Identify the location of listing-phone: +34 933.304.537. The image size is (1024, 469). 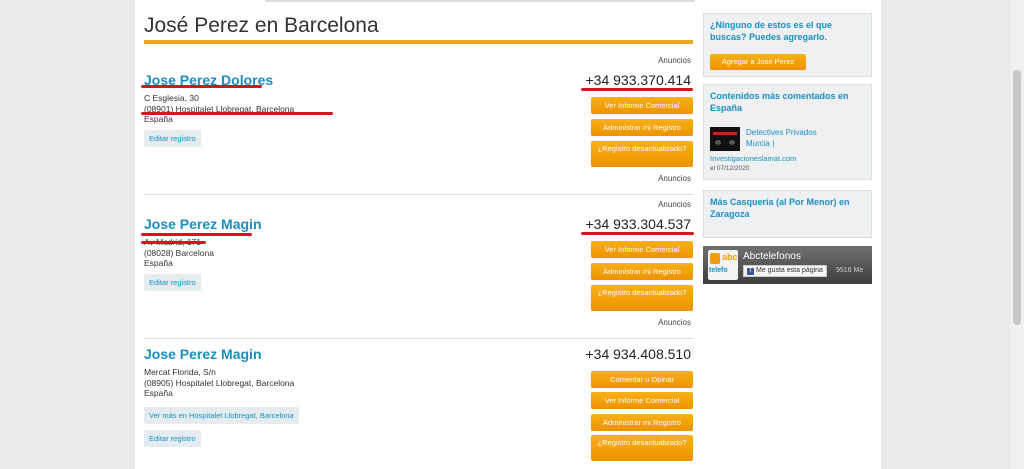
(638, 224).